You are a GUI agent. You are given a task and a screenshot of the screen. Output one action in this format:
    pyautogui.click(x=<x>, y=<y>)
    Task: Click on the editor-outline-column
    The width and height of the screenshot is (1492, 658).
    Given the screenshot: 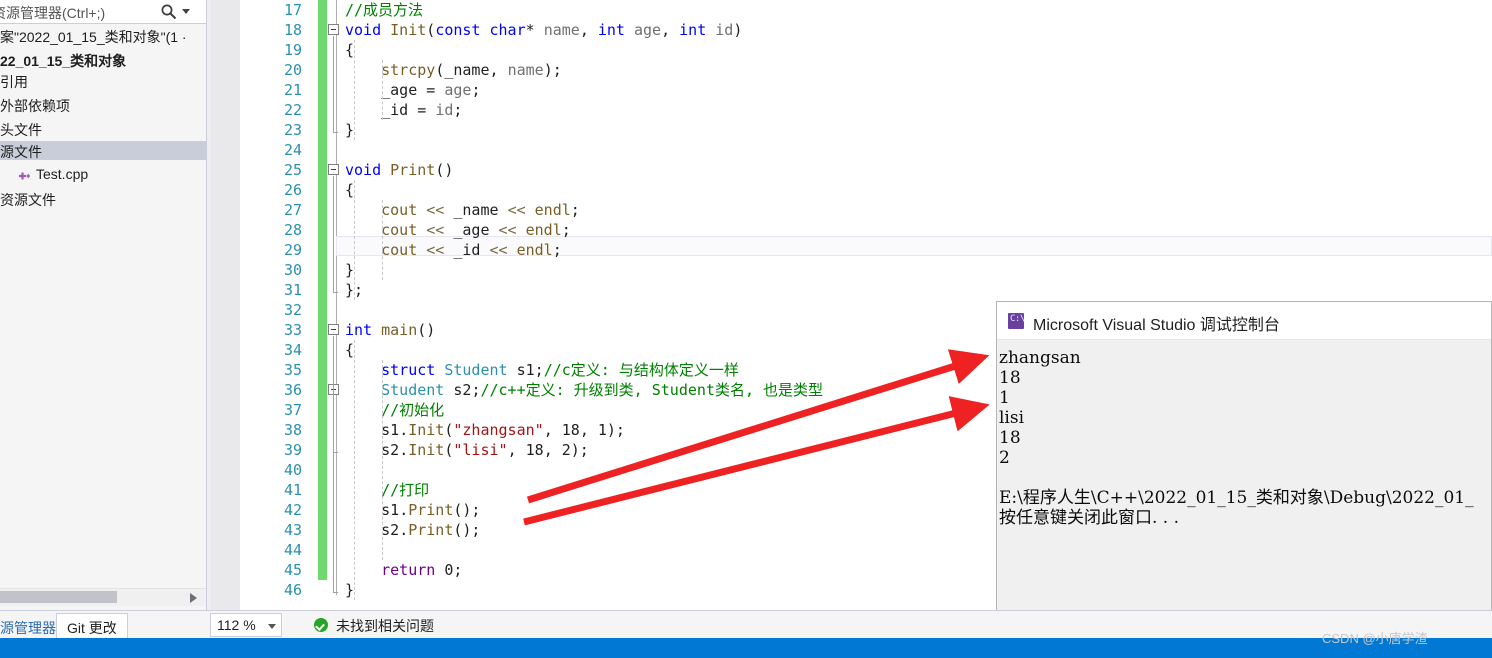 What is the action you would take?
    pyautogui.click(x=337, y=297)
    